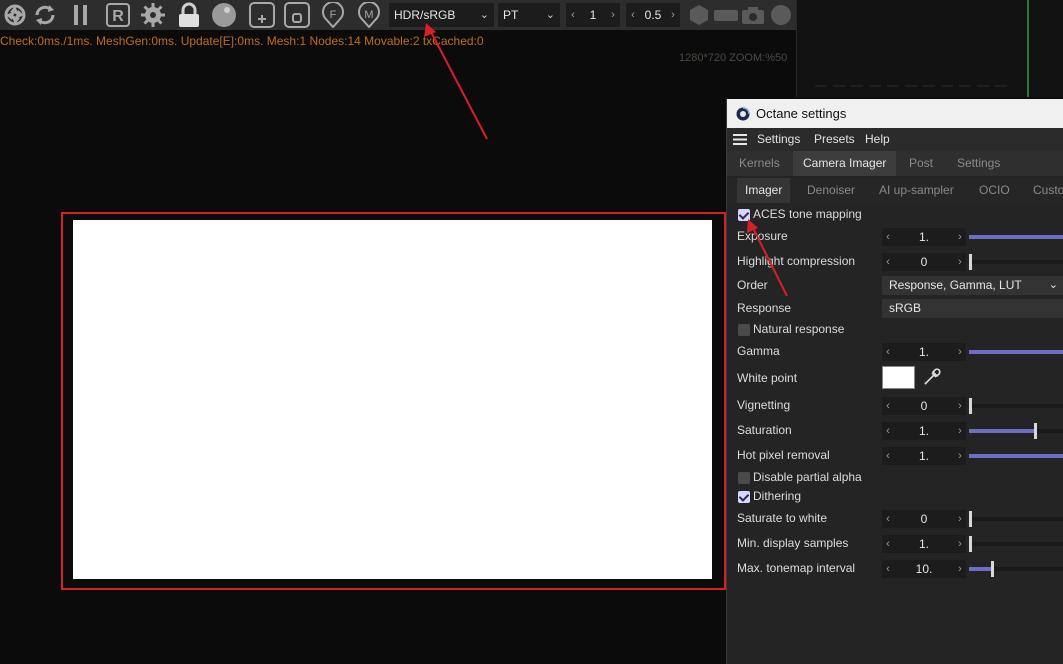 Image resolution: width=1063 pixels, height=664 pixels. Describe the element at coordinates (744, 330) in the screenshot. I see `natural-response-checkbox` at that location.